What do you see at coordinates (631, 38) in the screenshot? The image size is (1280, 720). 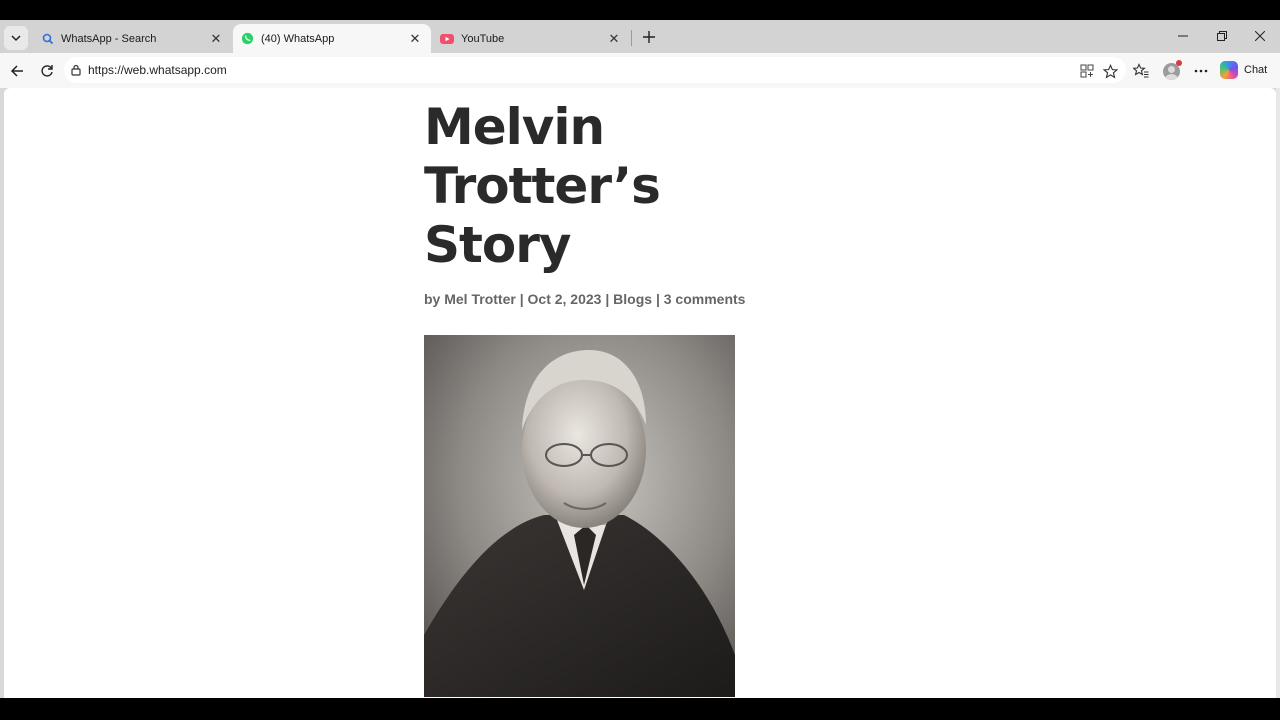 I see `tab-separator` at bounding box center [631, 38].